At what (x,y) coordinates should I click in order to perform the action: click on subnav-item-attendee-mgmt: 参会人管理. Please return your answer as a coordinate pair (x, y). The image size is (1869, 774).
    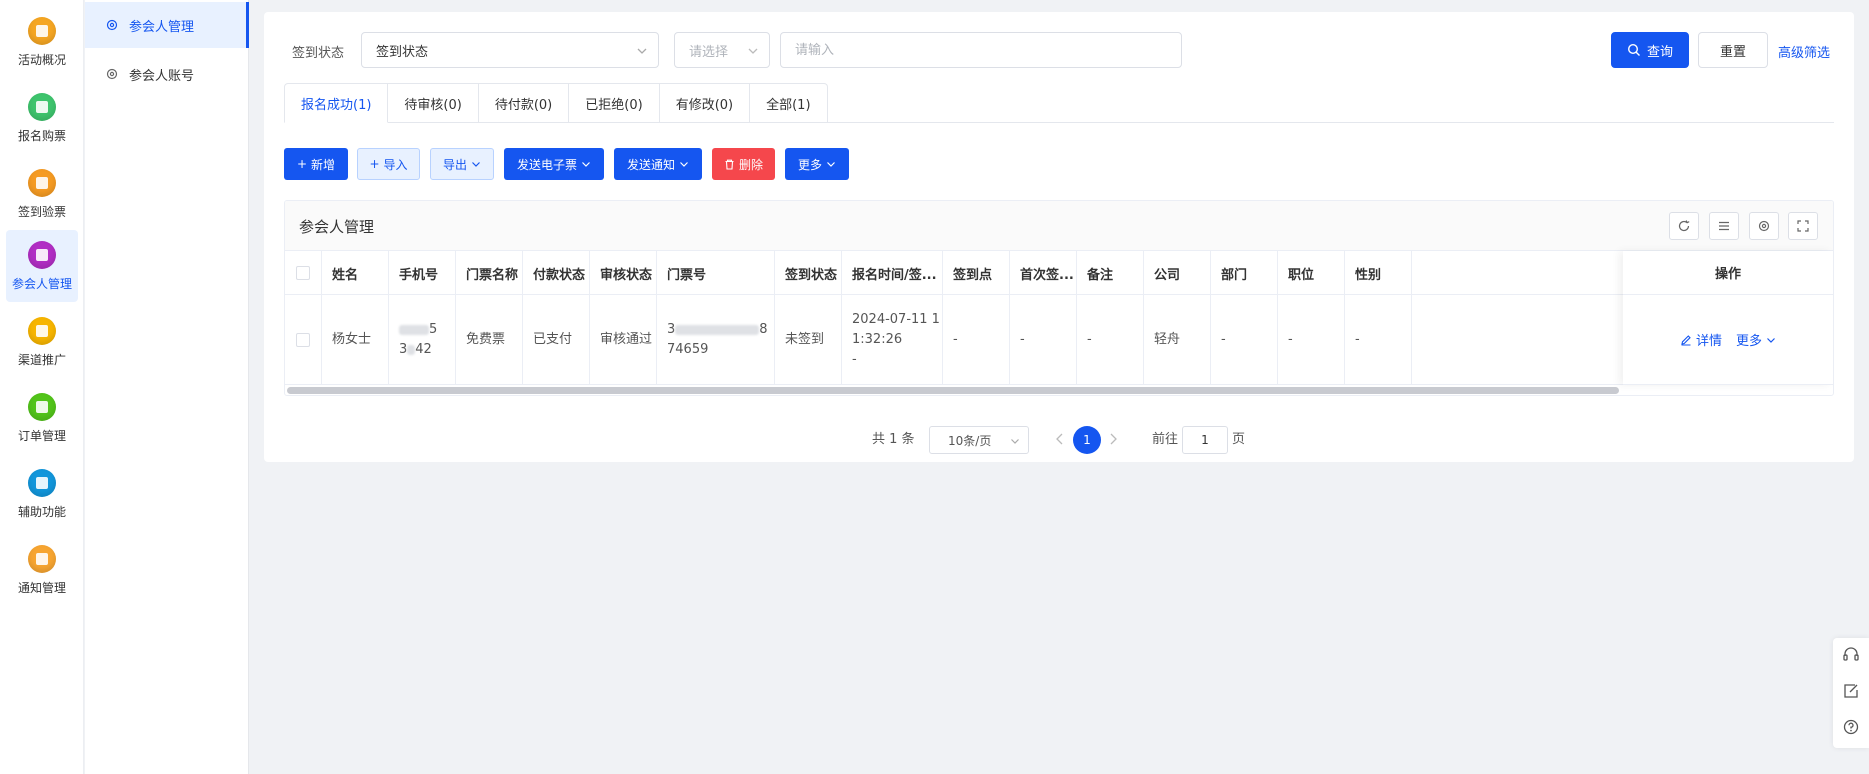
    Looking at the image, I should click on (167, 25).